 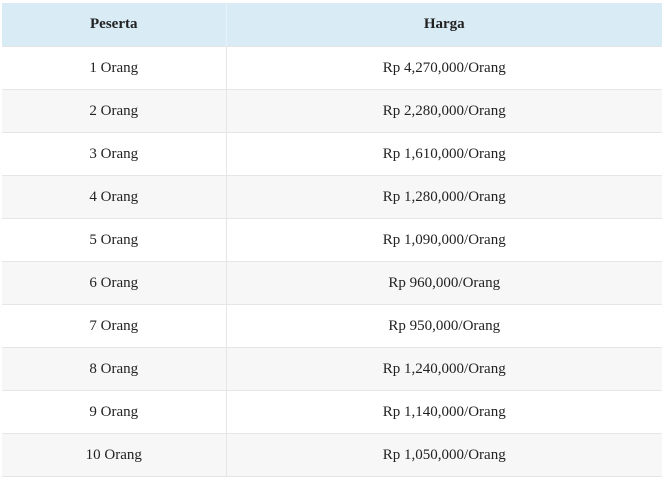 What do you see at coordinates (114, 412) in the screenshot?
I see `participant-count: 9 Orang` at bounding box center [114, 412].